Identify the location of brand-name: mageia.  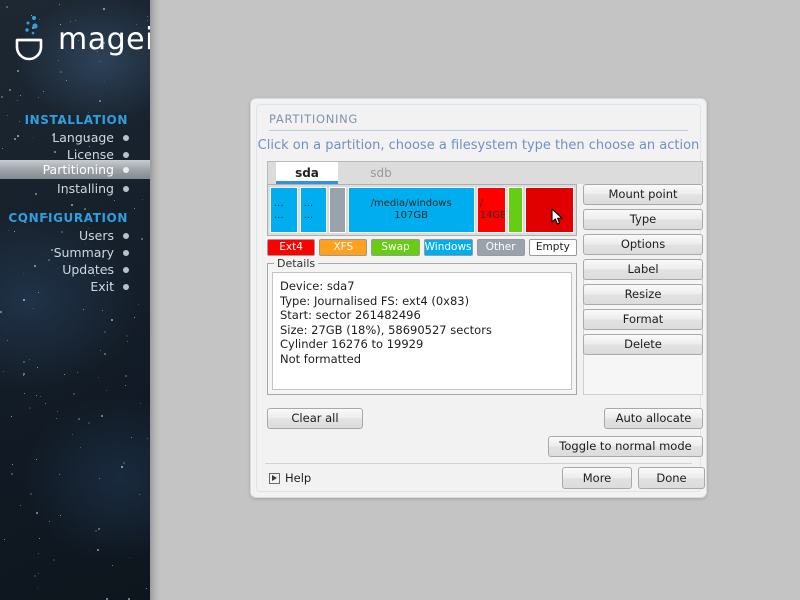
(104, 39).